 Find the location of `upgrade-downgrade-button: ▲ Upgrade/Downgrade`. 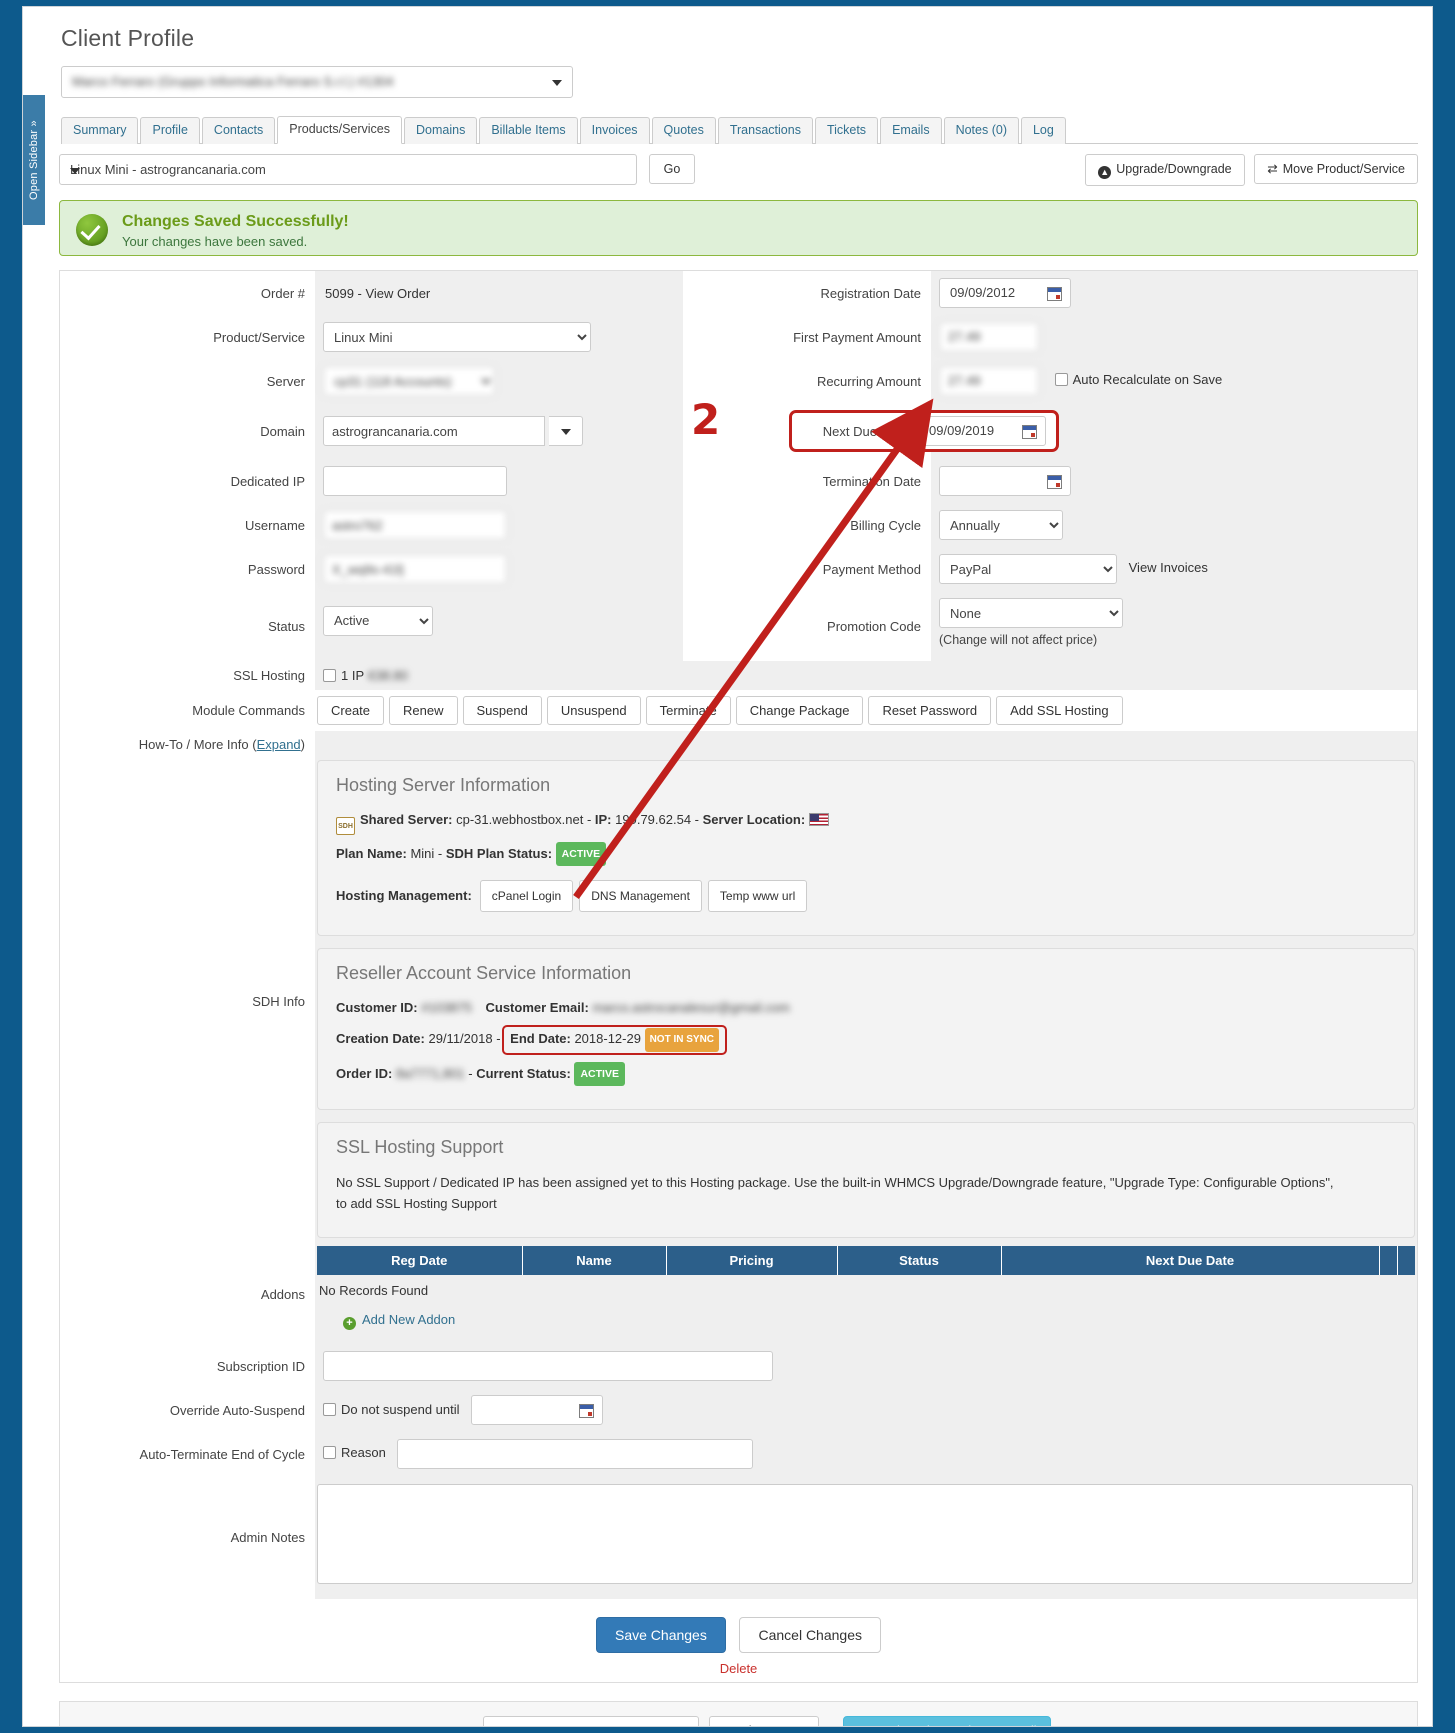

upgrade-downgrade-button: ▲ Upgrade/Downgrade is located at coordinates (1165, 170).